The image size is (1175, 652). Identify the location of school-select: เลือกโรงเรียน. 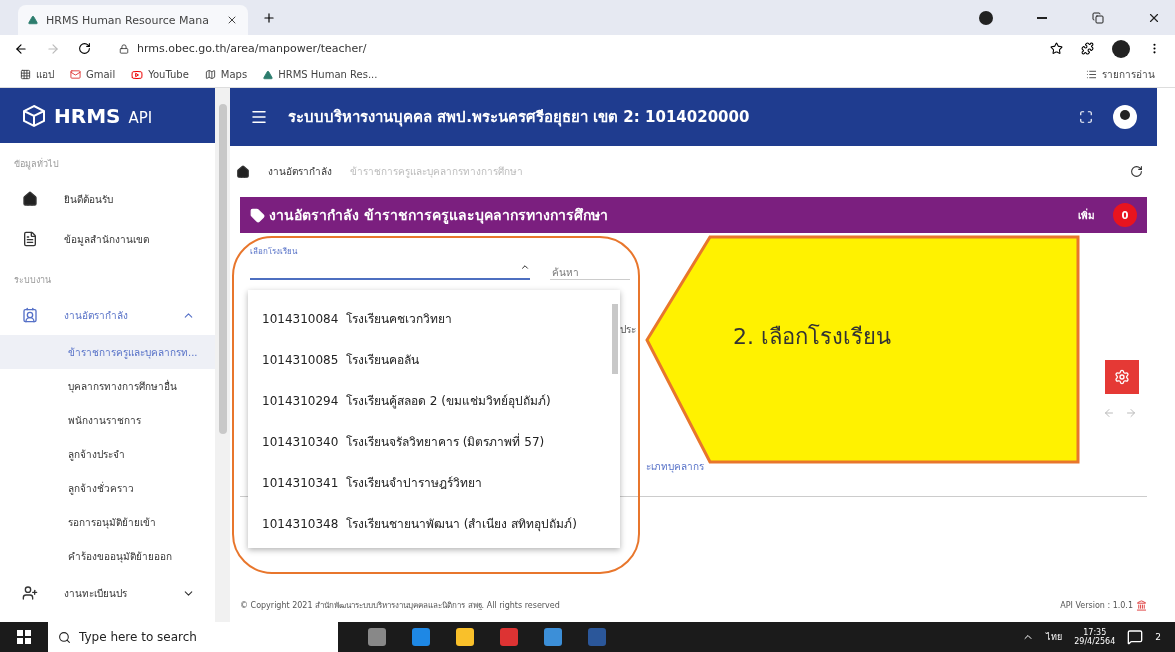
(390, 262).